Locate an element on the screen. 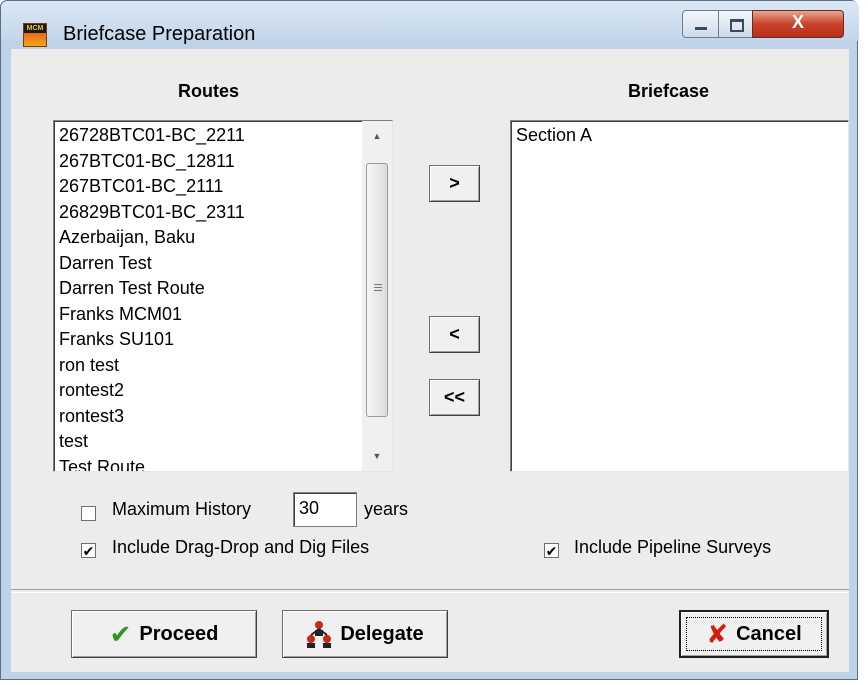  route-list-item: Franks MCM01 is located at coordinates (120, 314).